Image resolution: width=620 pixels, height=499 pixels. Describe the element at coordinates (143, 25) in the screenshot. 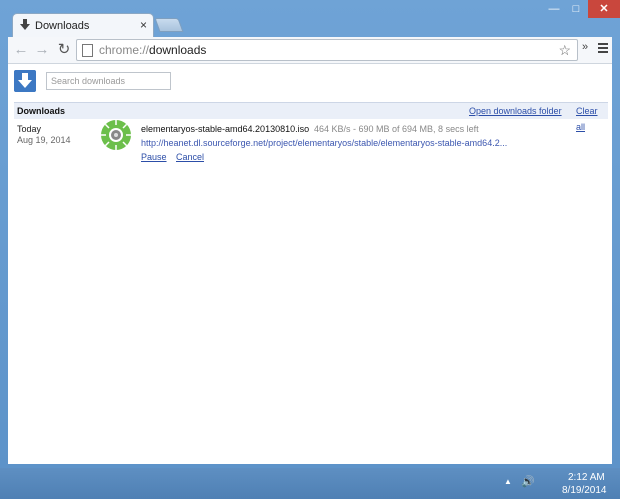

I see `tab-close-icon: ×` at that location.